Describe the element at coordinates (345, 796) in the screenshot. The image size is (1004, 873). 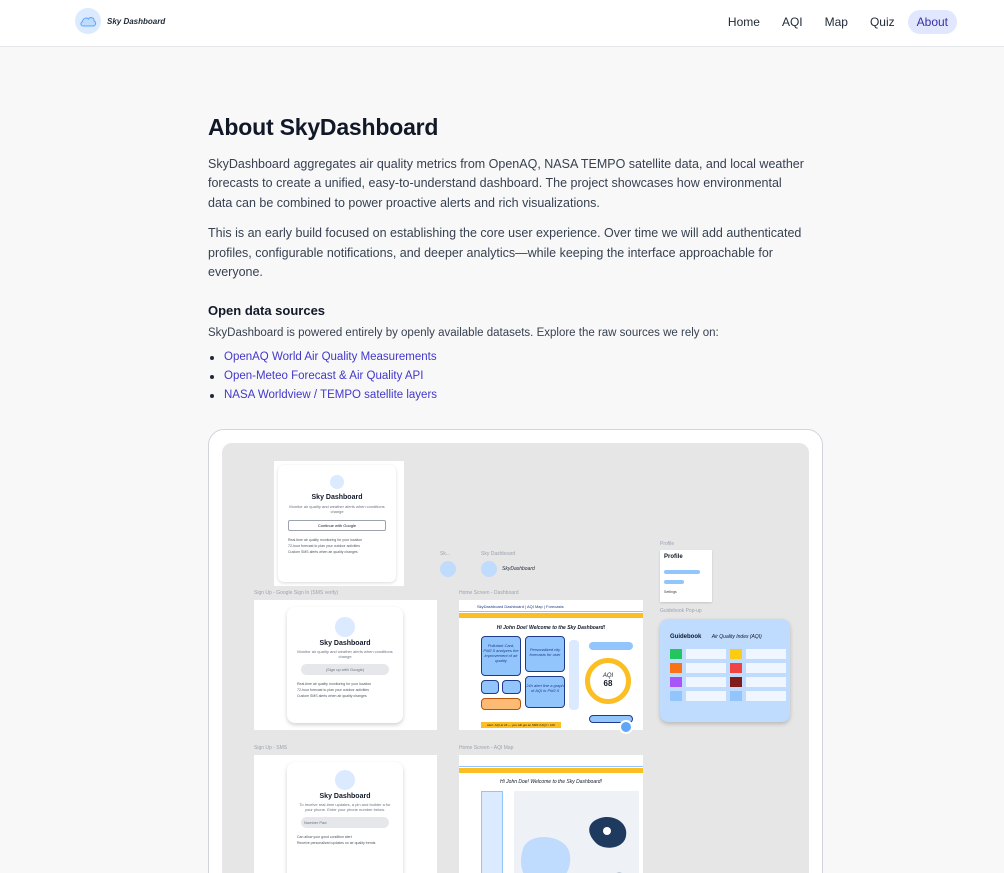
I see `sms-card-title: Sky Dashboard` at that location.